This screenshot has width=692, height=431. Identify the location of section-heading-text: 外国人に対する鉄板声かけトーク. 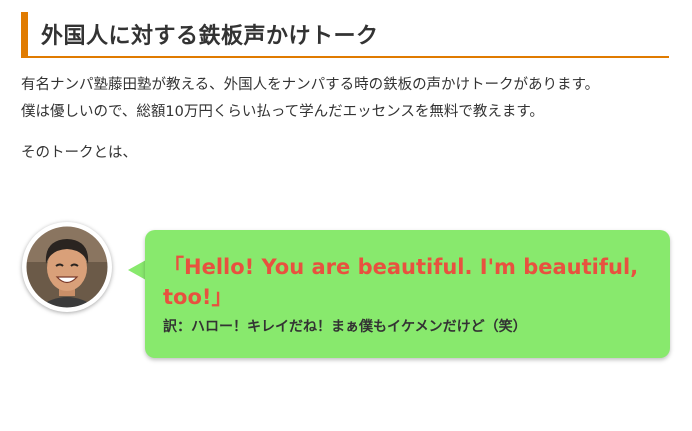
(210, 36).